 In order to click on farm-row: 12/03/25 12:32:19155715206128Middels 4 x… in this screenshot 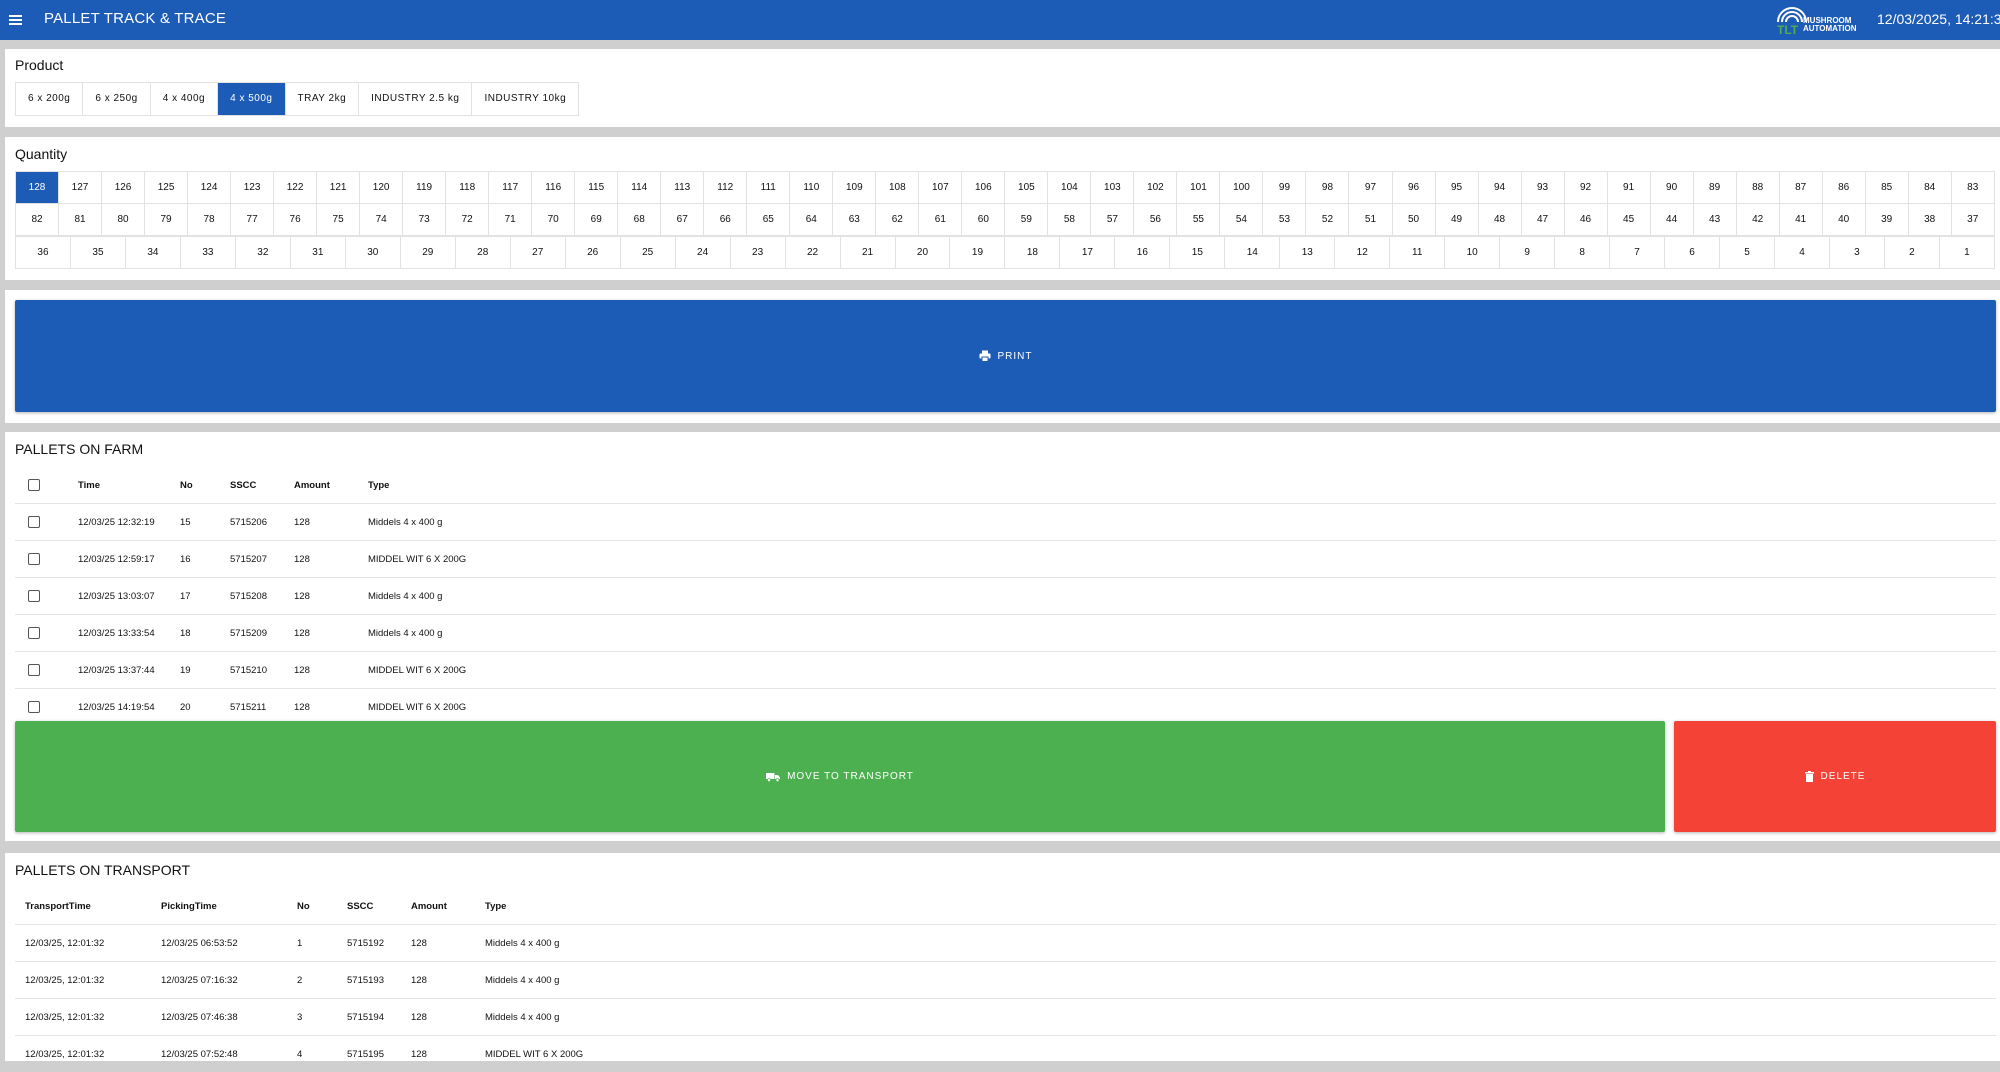, I will do `click(1005, 522)`.